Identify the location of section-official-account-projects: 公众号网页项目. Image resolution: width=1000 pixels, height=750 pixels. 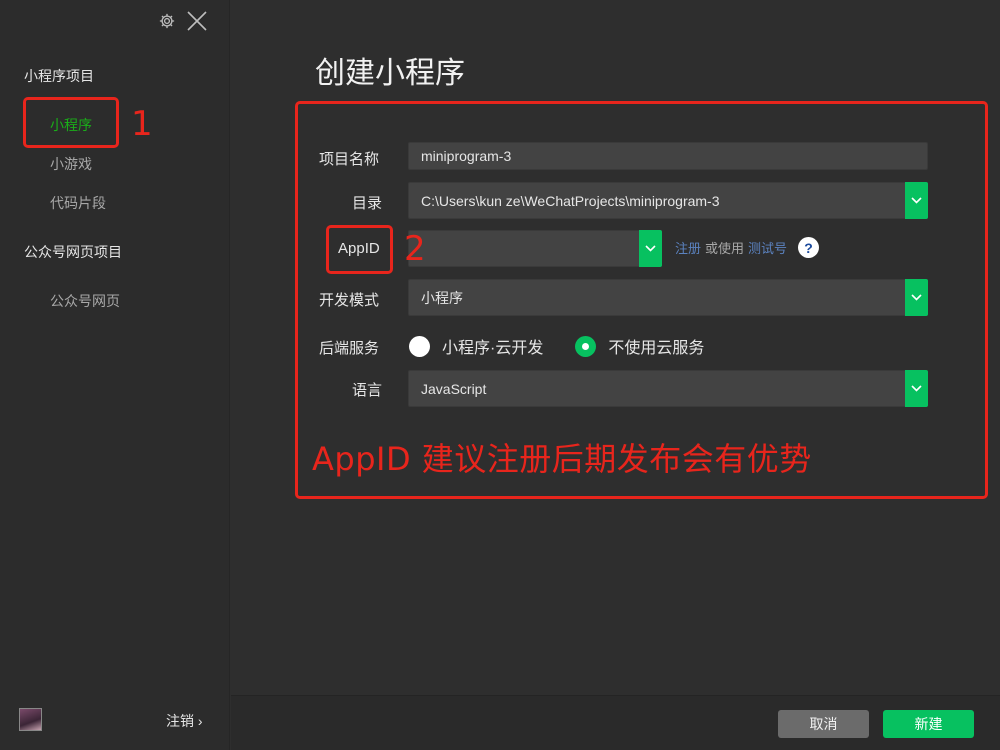
(73, 252).